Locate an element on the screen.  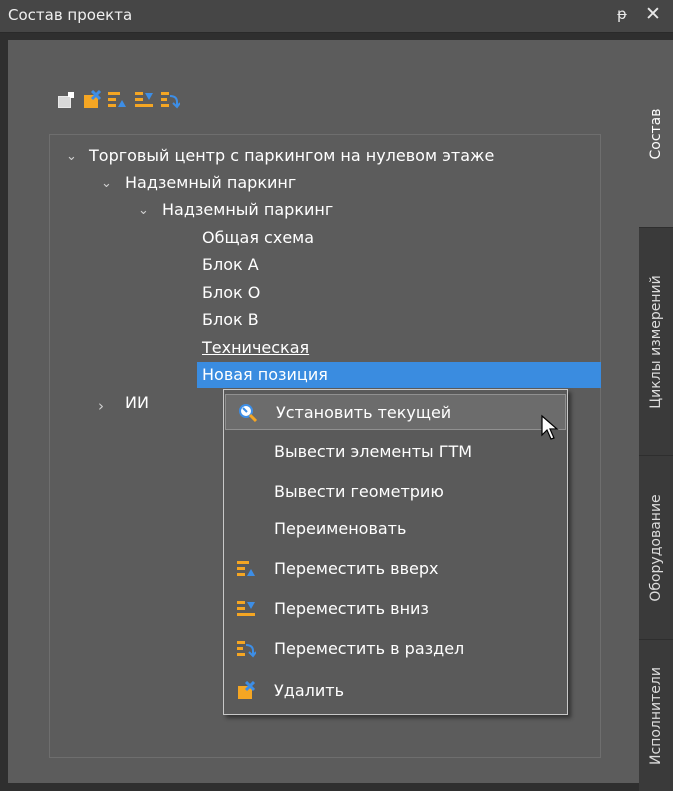
menu-item-label: Переместить вверх is located at coordinates (356, 568).